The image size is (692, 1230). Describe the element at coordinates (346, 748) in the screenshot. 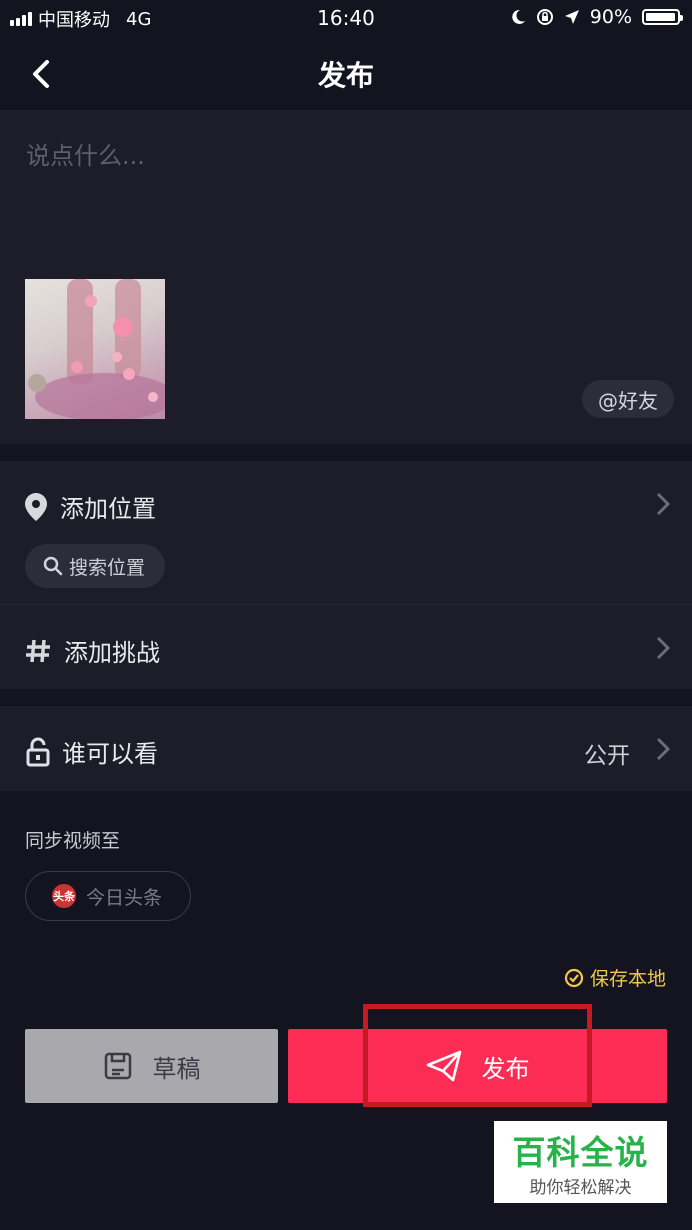

I see `visibility-row: 谁可以看 公开` at that location.